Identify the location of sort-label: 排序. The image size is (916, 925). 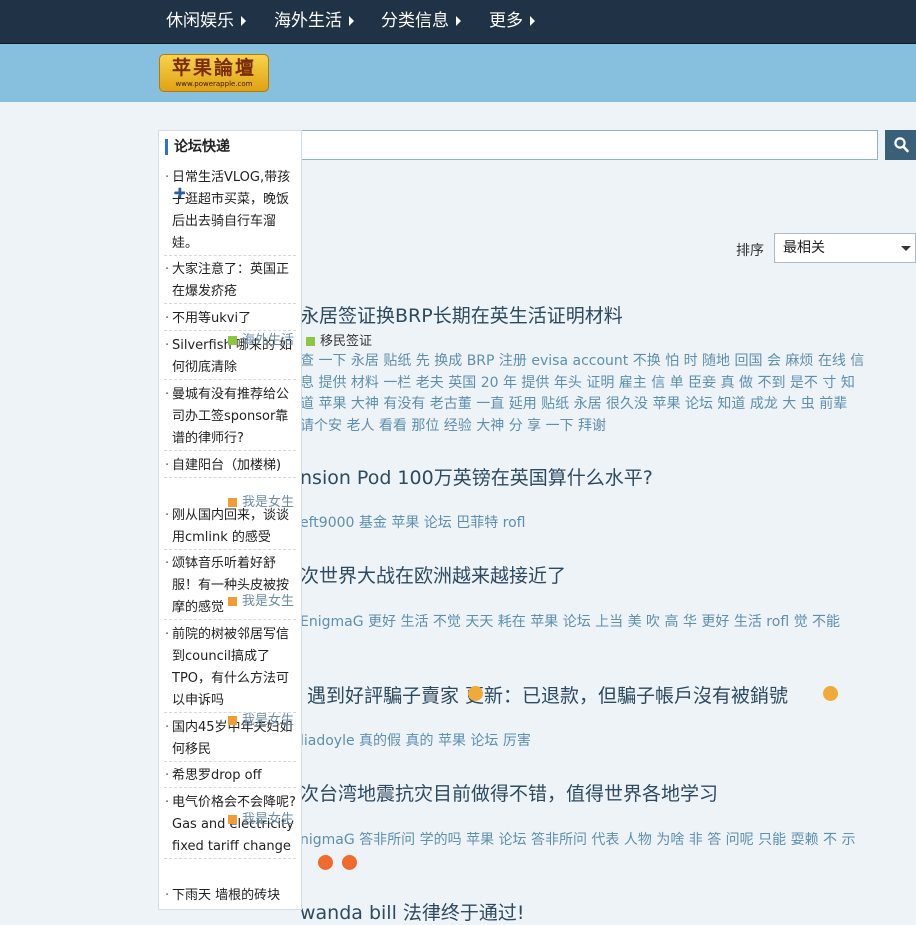
(750, 251).